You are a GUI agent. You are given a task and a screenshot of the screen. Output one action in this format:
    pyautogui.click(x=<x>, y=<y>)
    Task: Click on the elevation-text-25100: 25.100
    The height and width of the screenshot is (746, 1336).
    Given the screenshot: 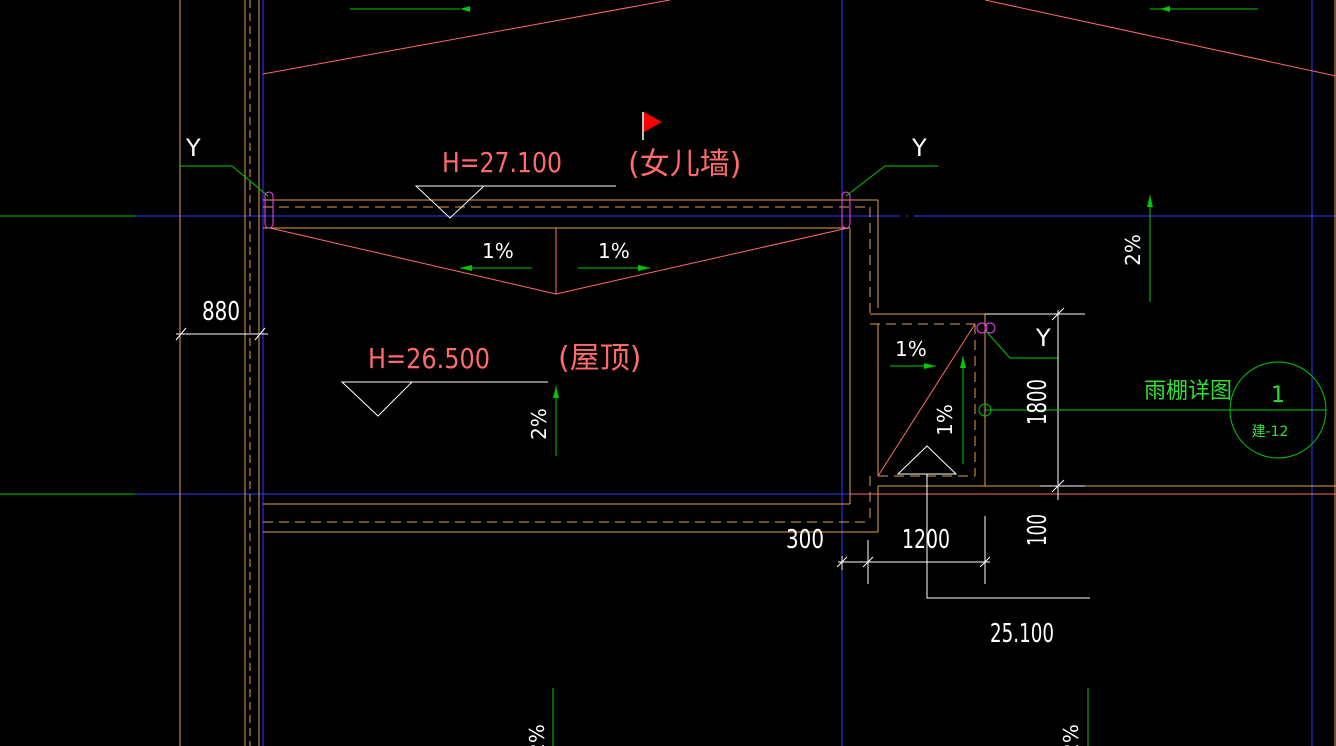 What is the action you would take?
    pyautogui.click(x=1022, y=634)
    